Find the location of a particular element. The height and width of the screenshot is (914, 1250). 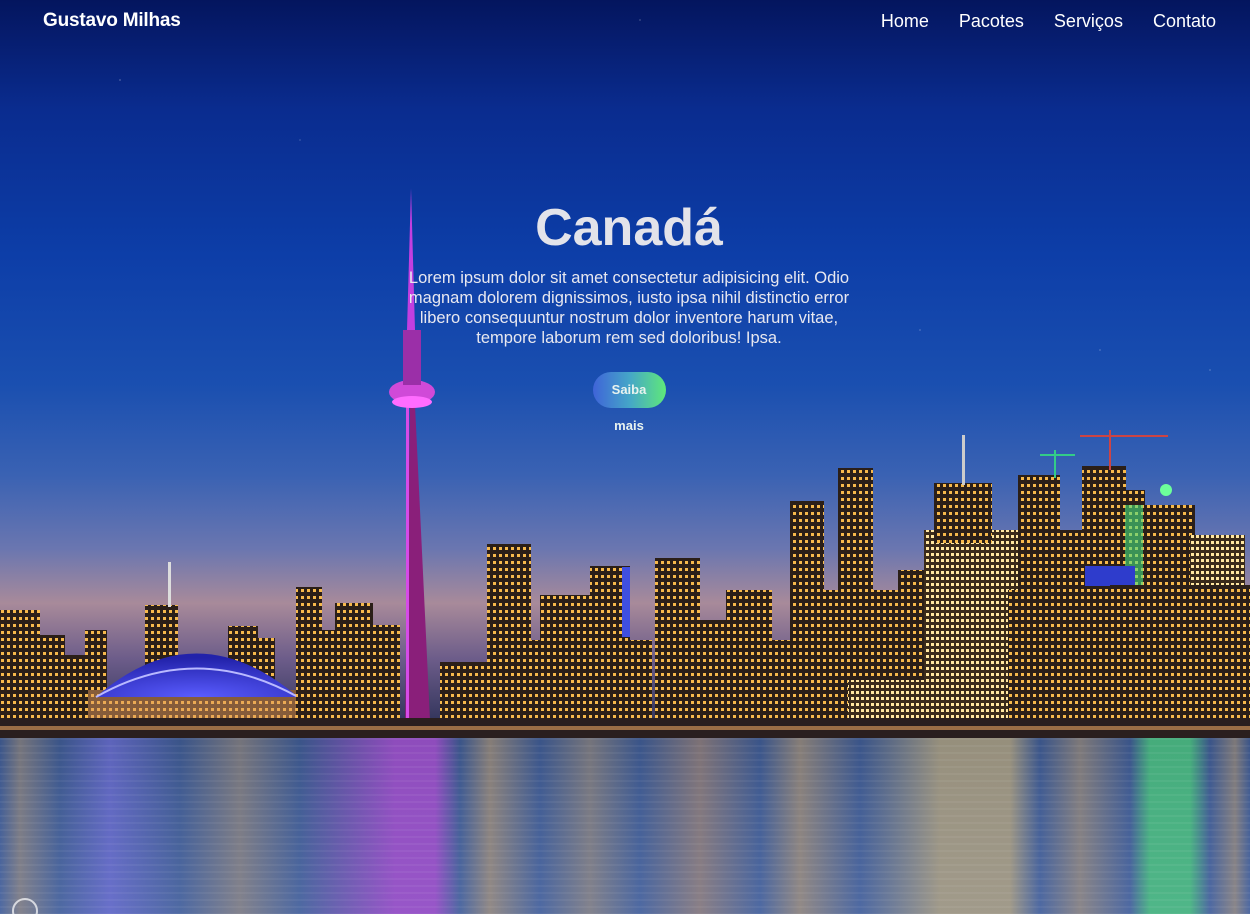

nav-link-contato: Contato is located at coordinates (1184, 21).